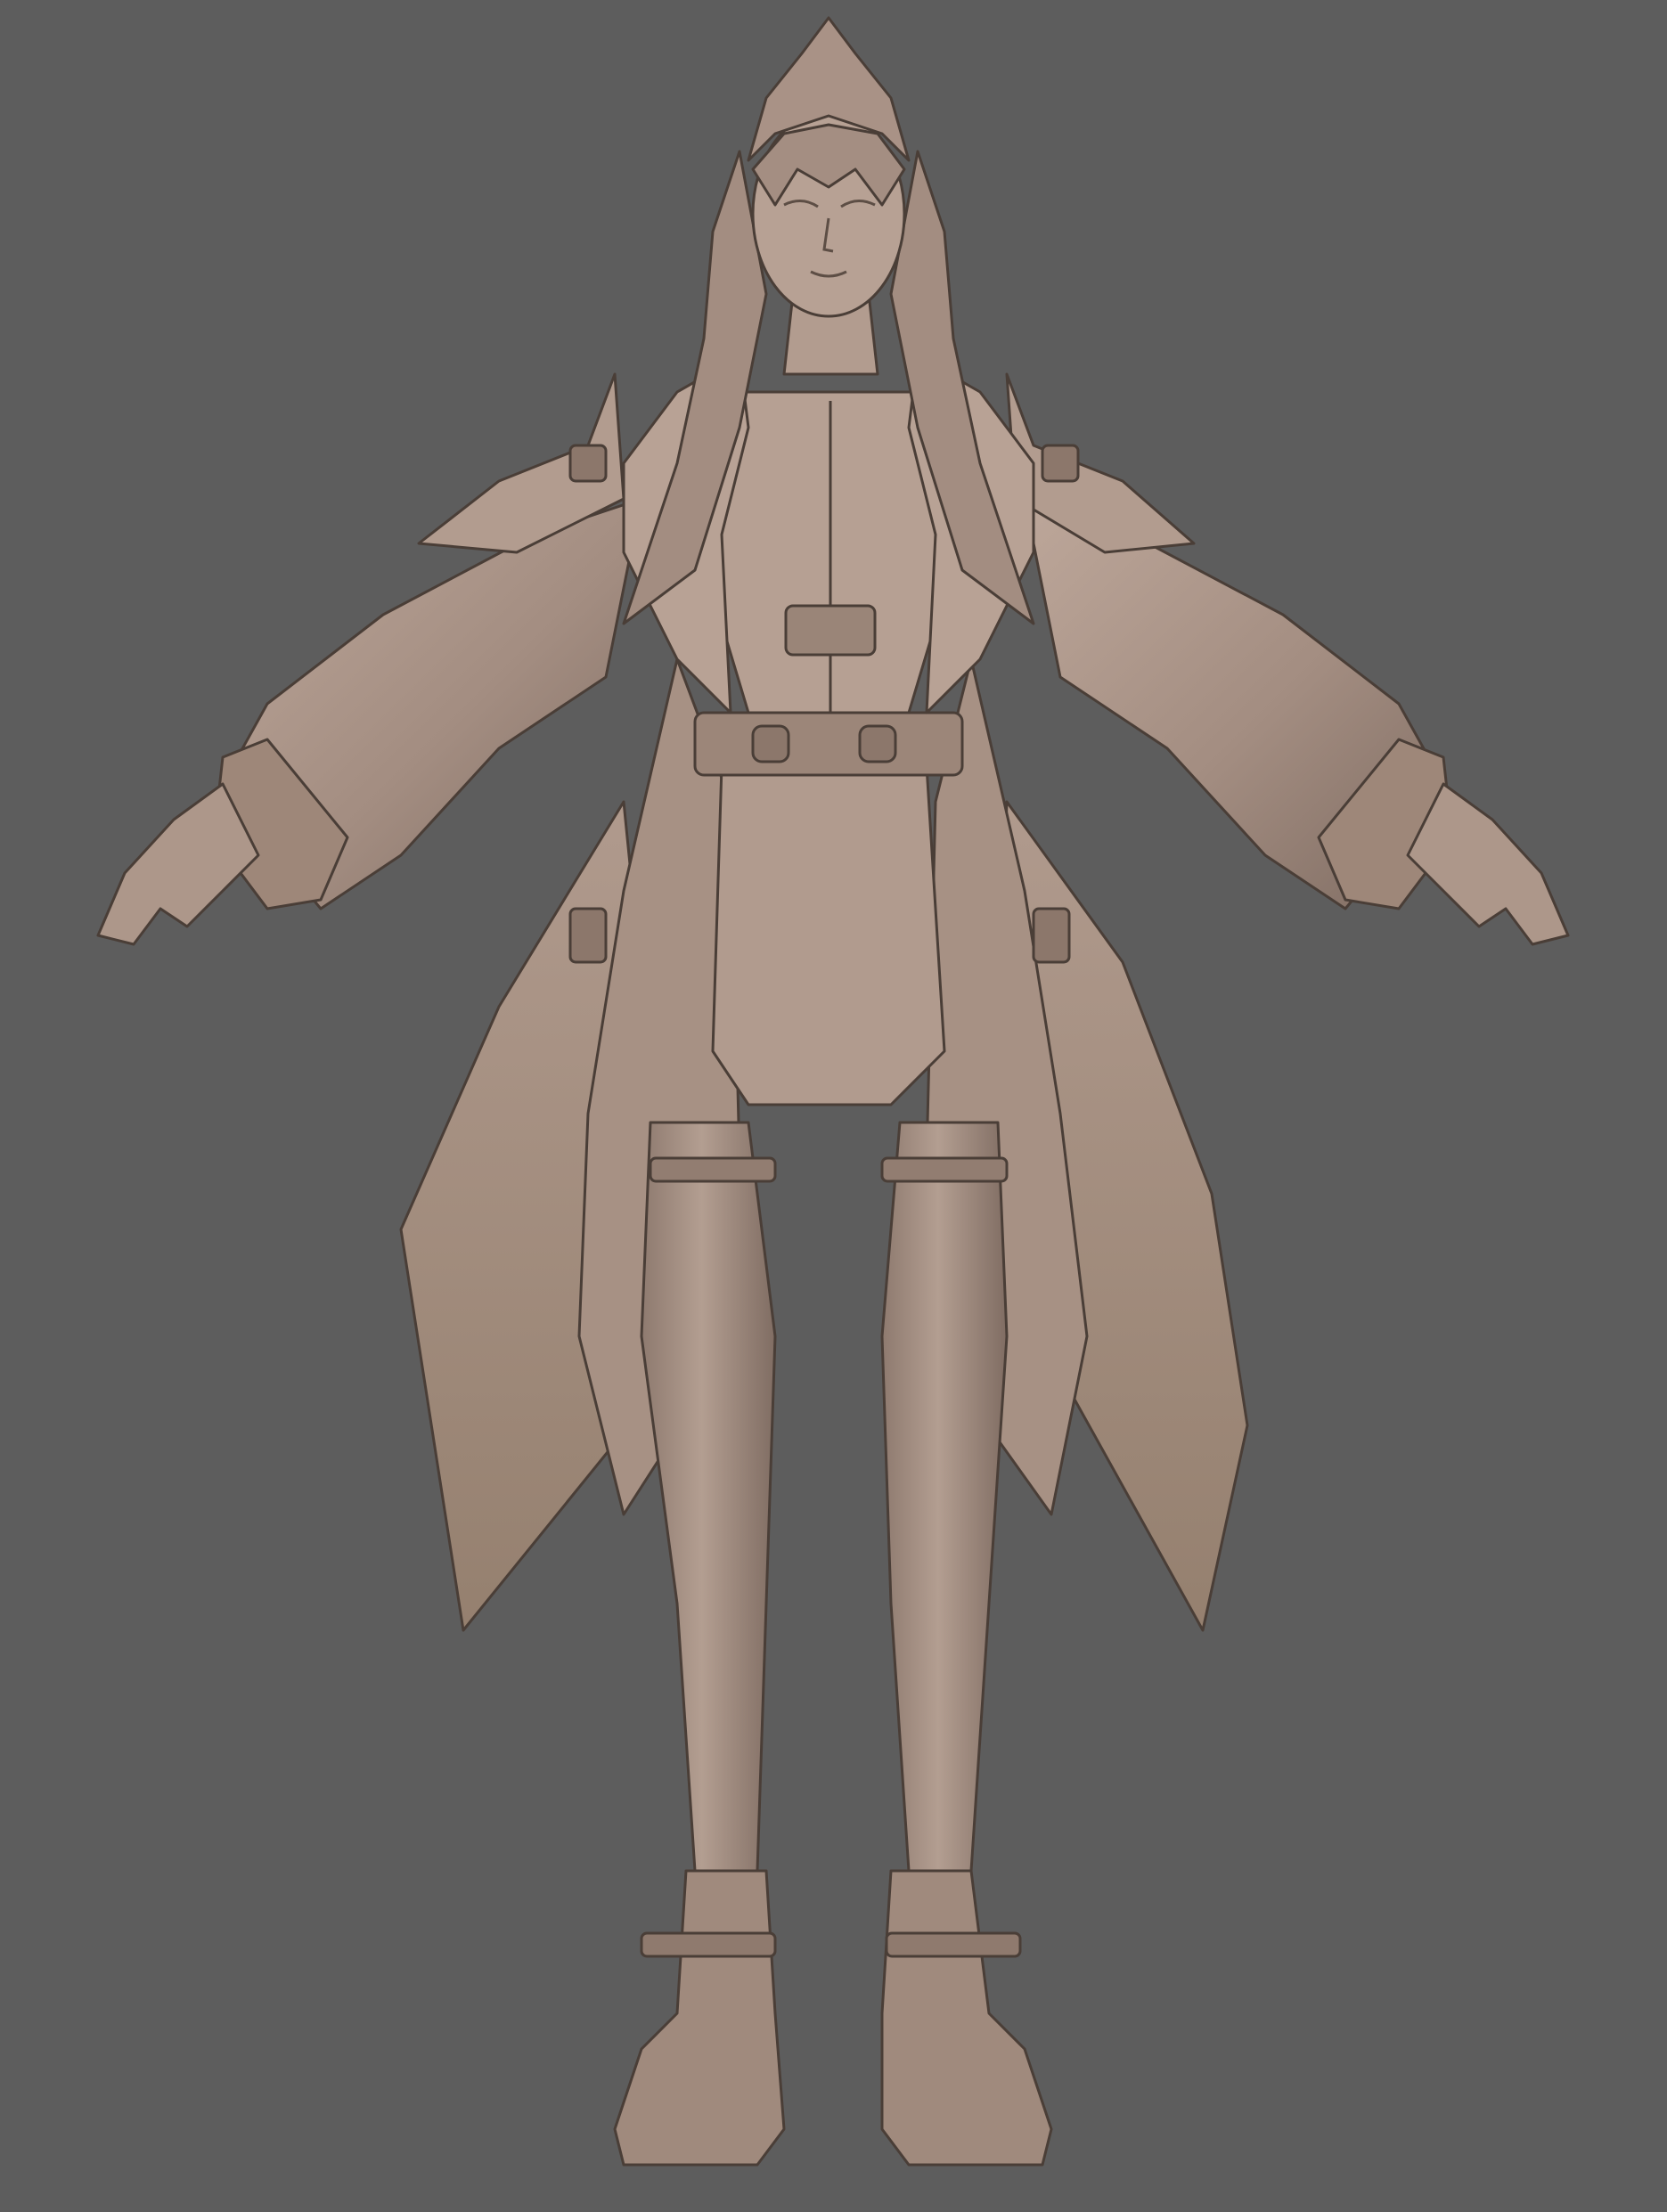 This screenshot has width=1667, height=2212. Describe the element at coordinates (828, 552) in the screenshot. I see `torso-bodysuit` at that location.